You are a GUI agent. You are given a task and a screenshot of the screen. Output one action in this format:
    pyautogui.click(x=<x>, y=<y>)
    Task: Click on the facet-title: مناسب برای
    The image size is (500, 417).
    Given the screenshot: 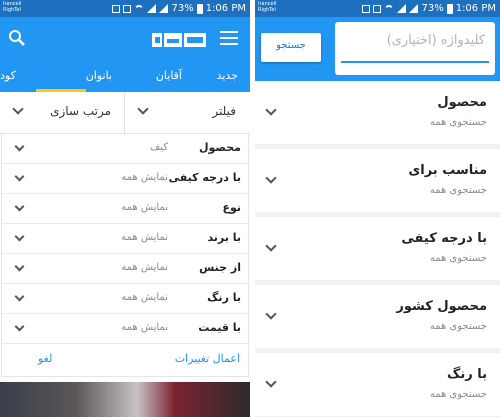 What is the action you would take?
    pyautogui.click(x=447, y=170)
    